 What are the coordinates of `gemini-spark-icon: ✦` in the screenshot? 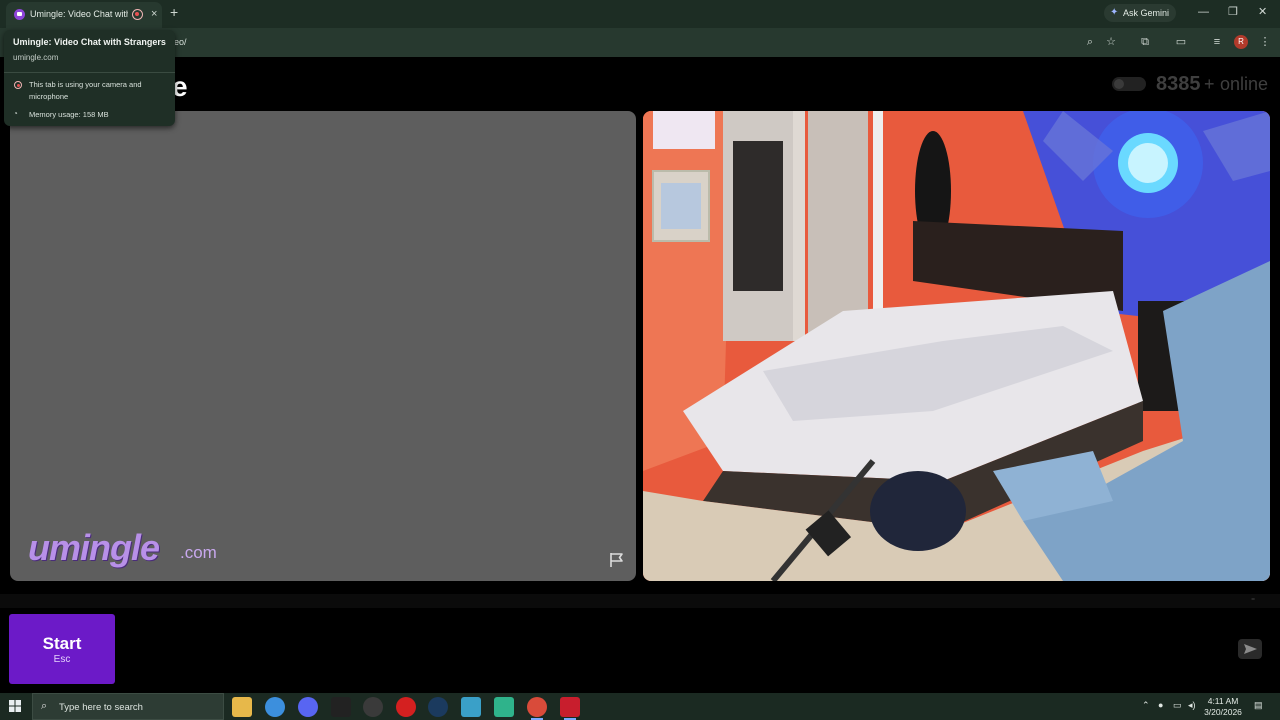 It's located at (1114, 12).